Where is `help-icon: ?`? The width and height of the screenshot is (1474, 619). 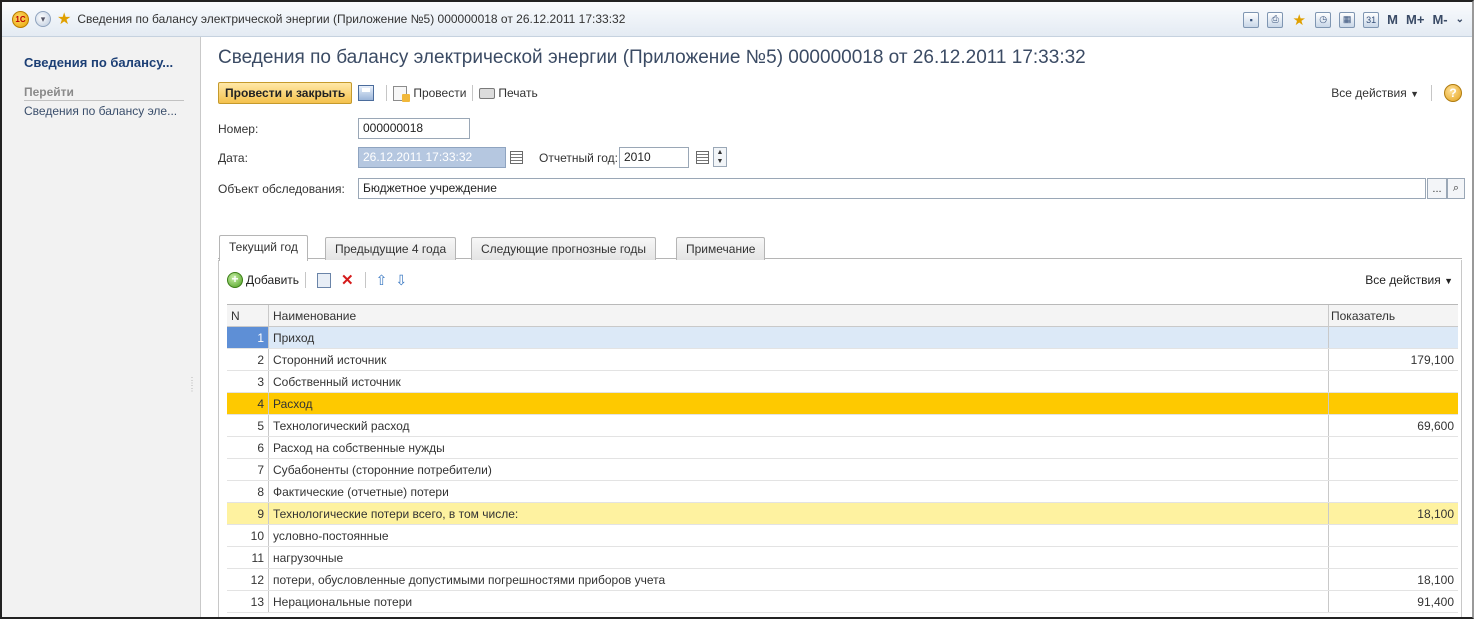 help-icon: ? is located at coordinates (1453, 93).